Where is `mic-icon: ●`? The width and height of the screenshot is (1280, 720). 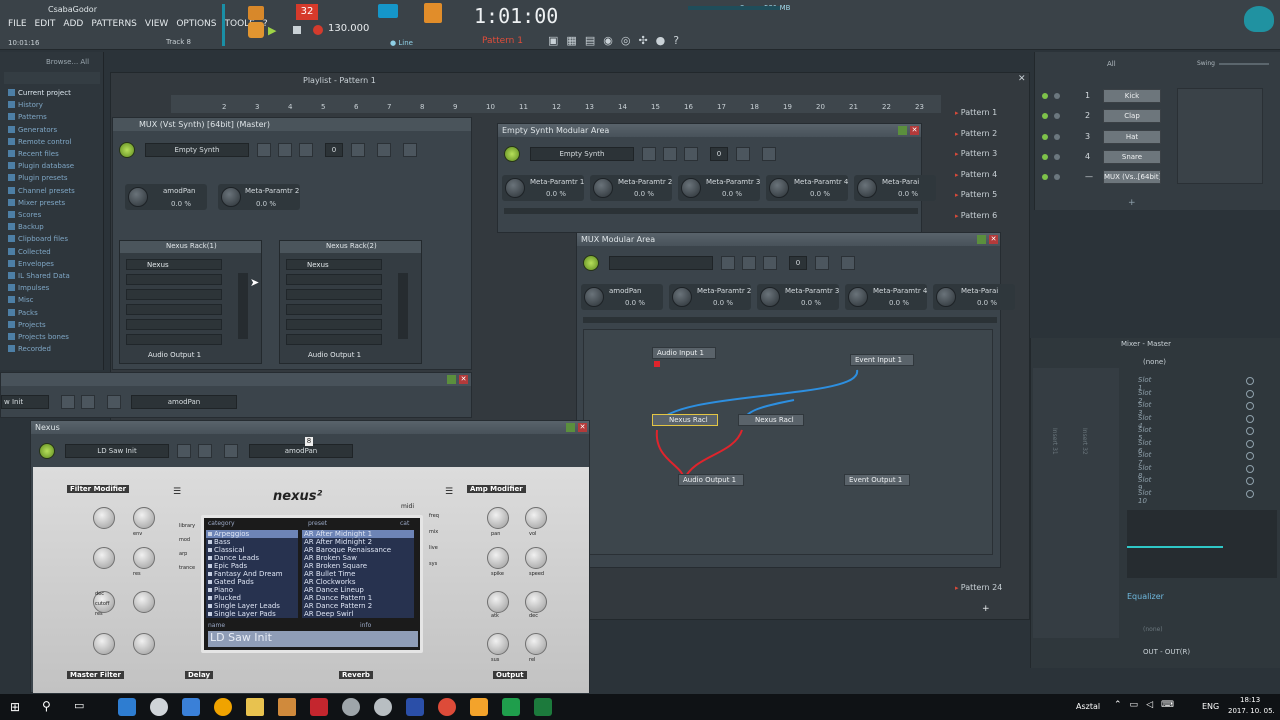
mic-icon: ● is located at coordinates (661, 40).